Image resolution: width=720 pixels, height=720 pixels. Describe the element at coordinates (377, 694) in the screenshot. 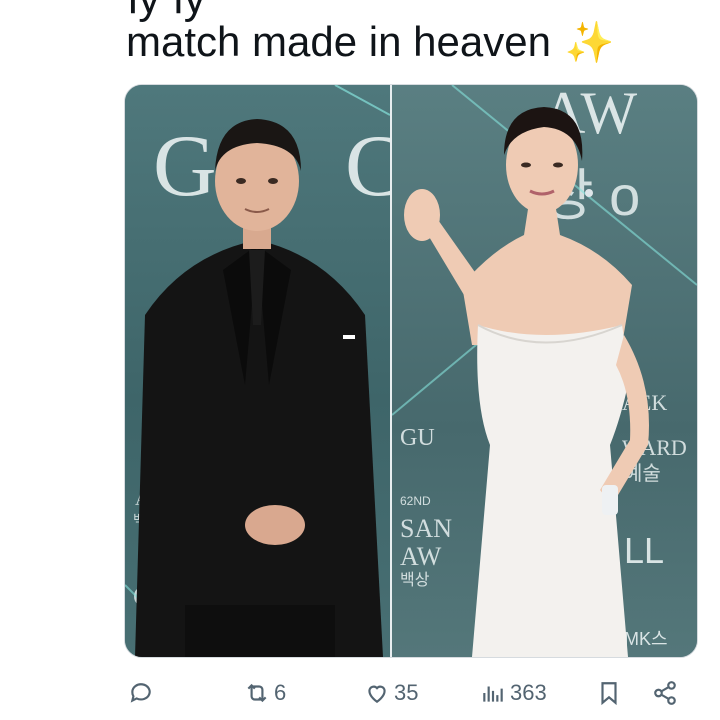

I see `heart-icon` at that location.